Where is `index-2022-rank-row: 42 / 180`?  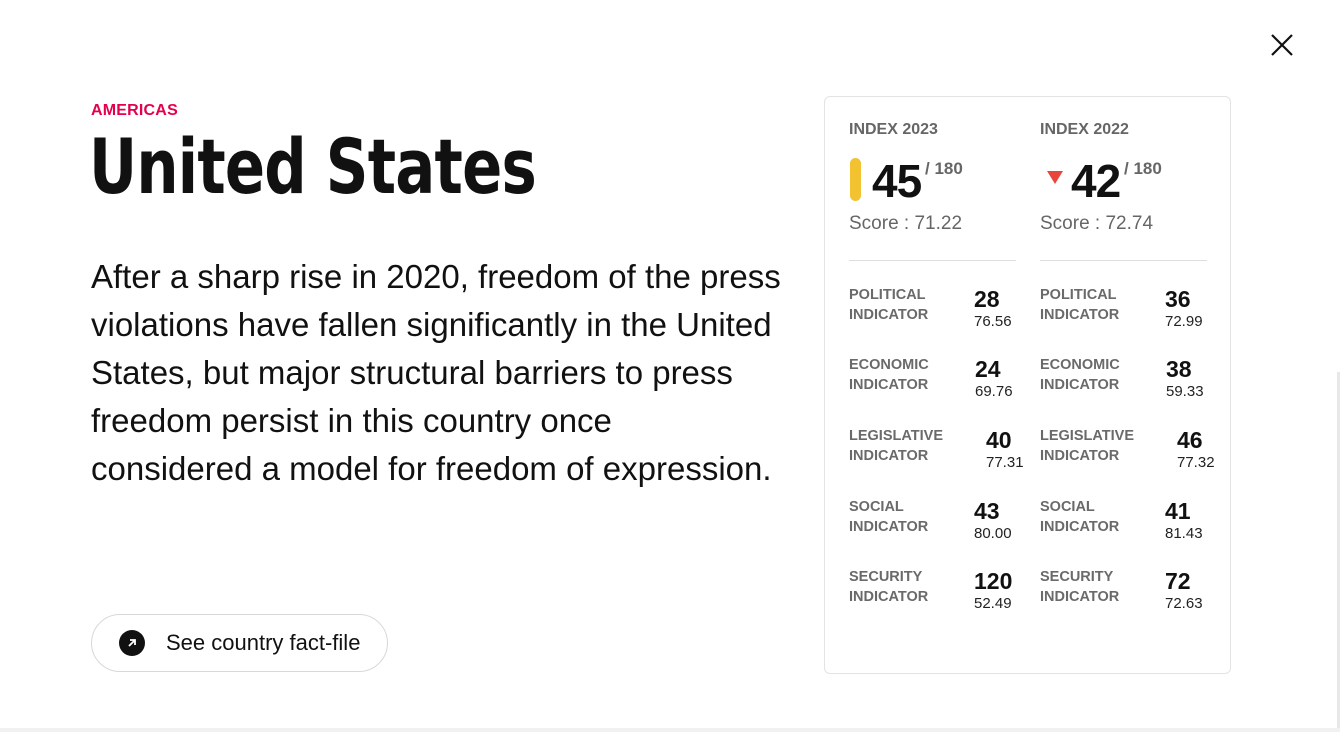
index-2022-rank-row: 42 / 180 is located at coordinates (1123, 180).